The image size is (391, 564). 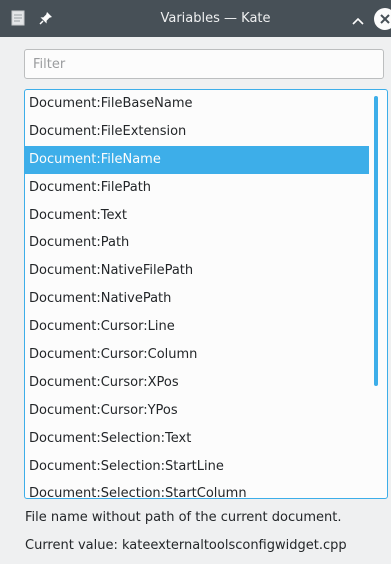 What do you see at coordinates (197, 383) in the screenshot?
I see `list-item: Document:Cursor:XPos` at bounding box center [197, 383].